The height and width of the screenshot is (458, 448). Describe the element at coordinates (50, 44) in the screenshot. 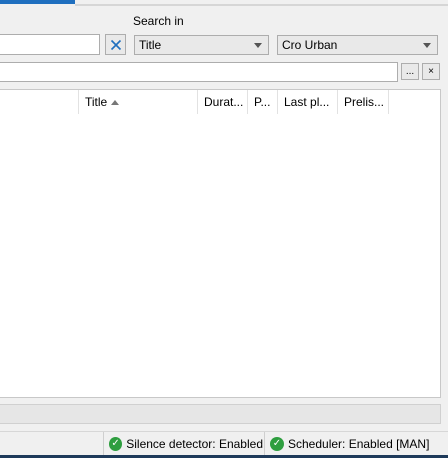

I see `search-input` at that location.